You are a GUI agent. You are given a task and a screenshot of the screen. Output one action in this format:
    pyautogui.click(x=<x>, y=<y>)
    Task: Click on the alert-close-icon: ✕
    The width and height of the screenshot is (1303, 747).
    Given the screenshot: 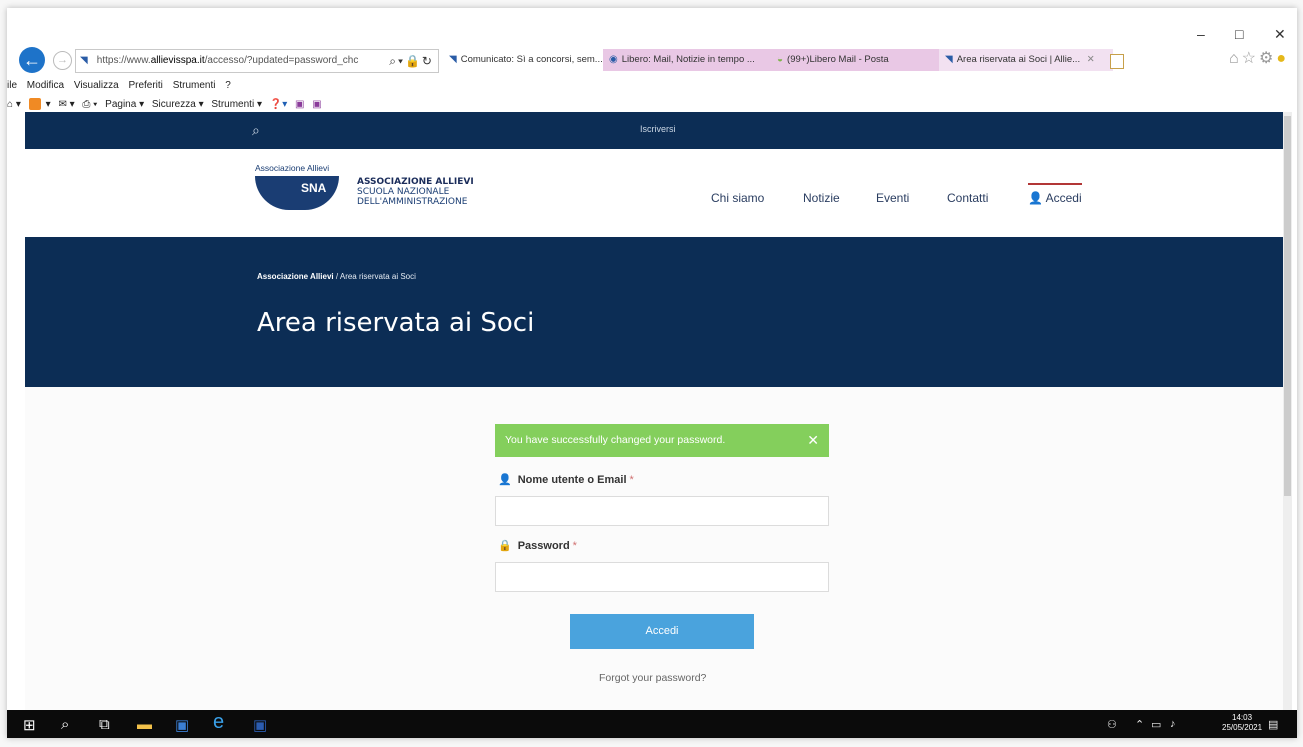 What is the action you would take?
    pyautogui.click(x=813, y=440)
    